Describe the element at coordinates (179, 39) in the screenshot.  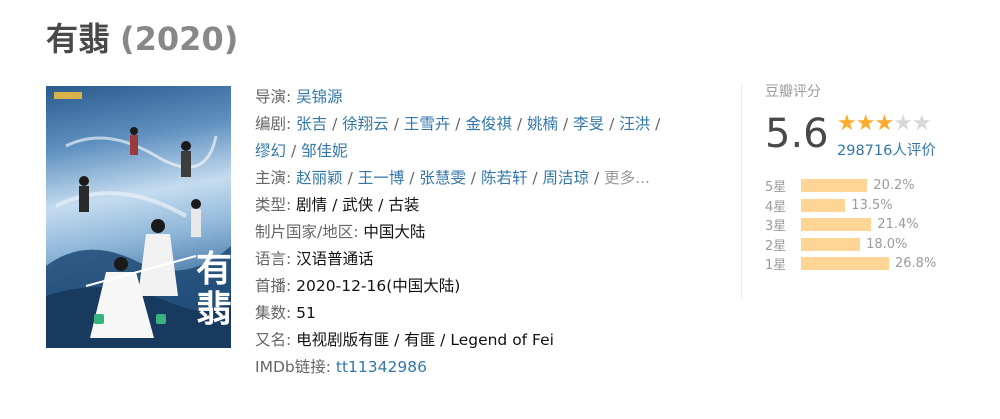
I see `title-year: (2020)` at that location.